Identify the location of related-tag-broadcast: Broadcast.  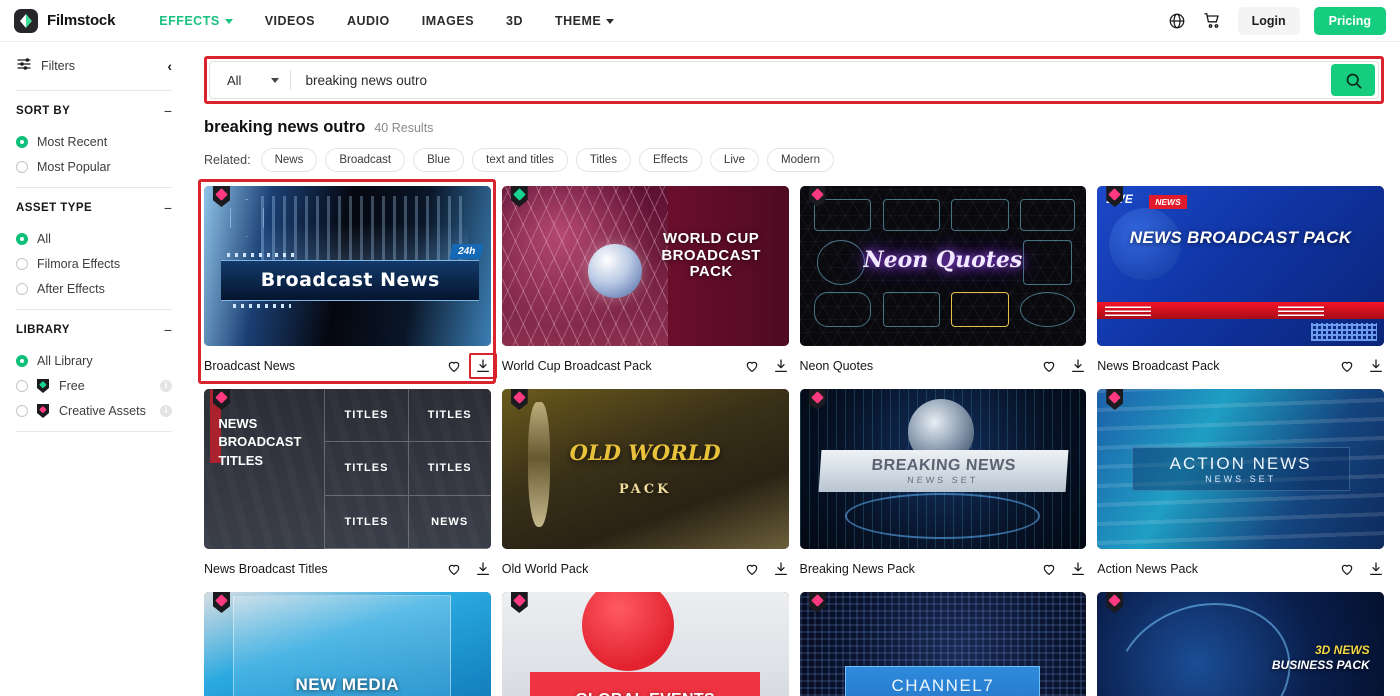
(365, 160).